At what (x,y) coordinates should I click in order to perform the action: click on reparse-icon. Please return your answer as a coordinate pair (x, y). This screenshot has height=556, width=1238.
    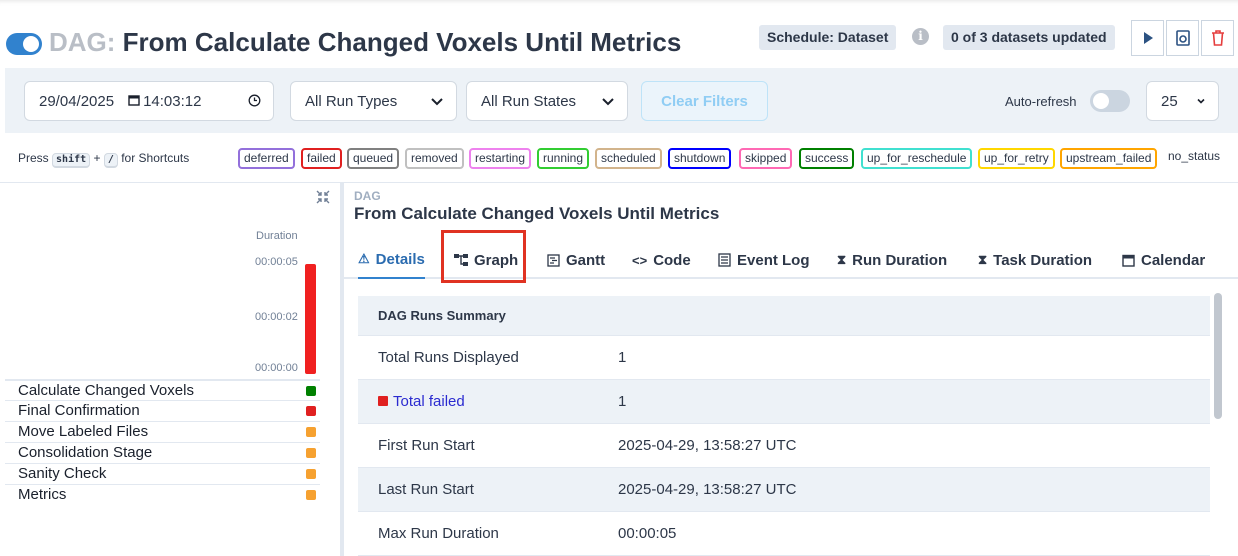
    Looking at the image, I should click on (1182, 38).